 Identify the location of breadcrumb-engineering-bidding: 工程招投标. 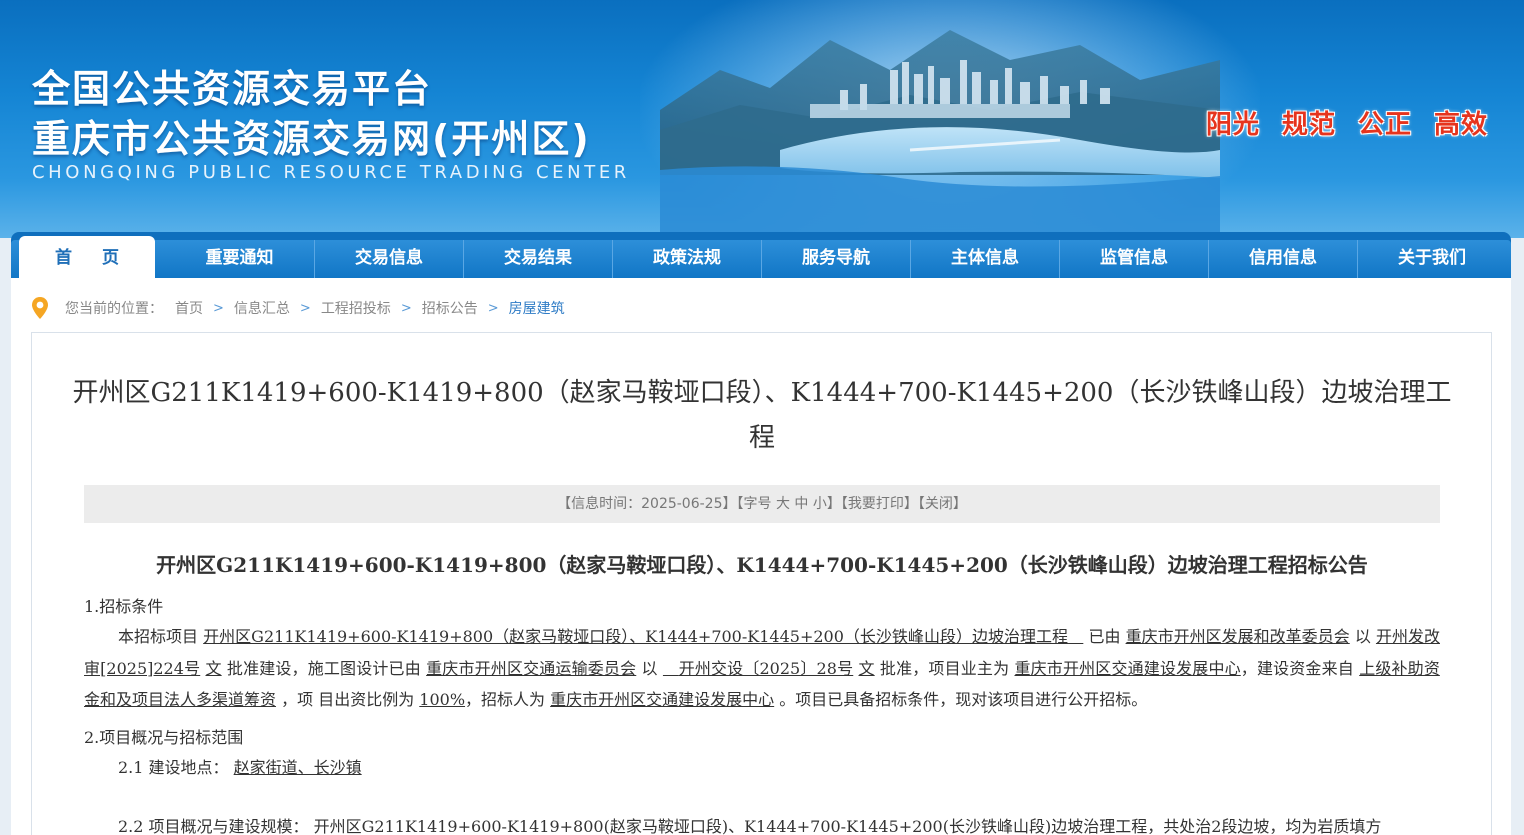
(356, 308).